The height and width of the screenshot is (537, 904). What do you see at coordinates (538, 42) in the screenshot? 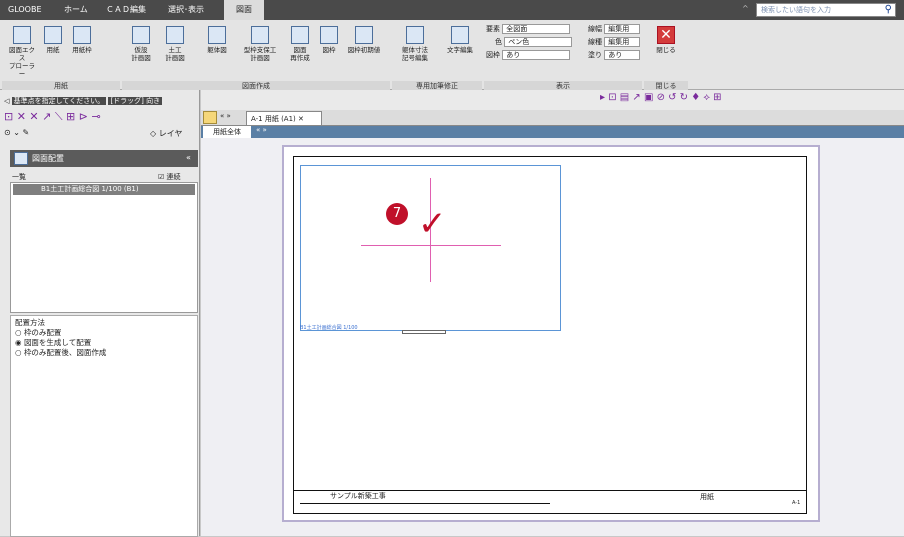
I see `color-select: ペン色` at bounding box center [538, 42].